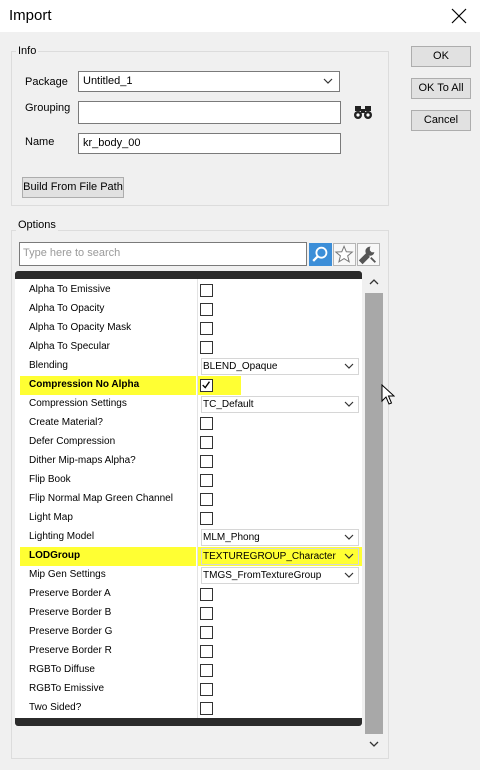 This screenshot has height=770, width=480. Describe the element at coordinates (163, 254) in the screenshot. I see `search-input: Type here to search` at that location.